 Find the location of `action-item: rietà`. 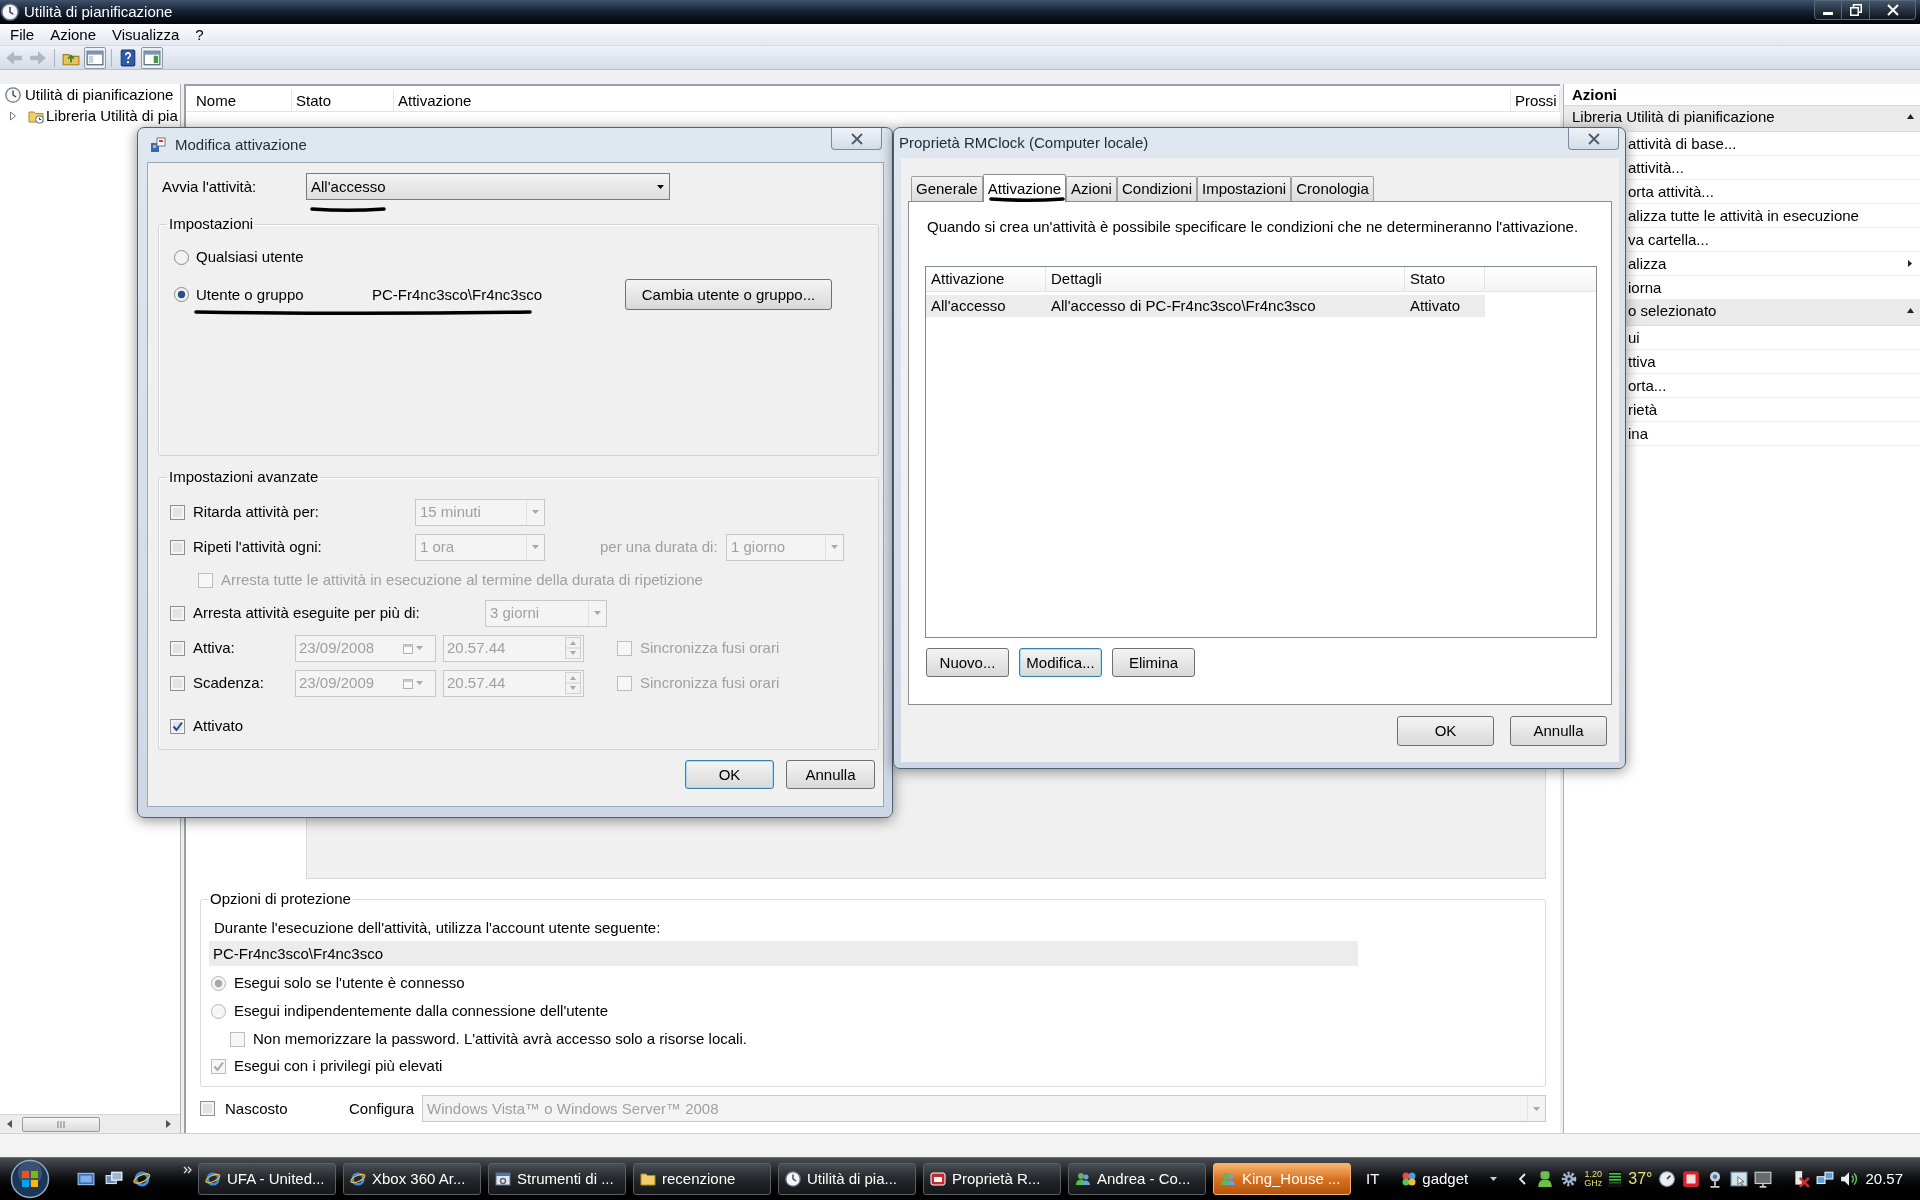

action-item: rietà is located at coordinates (1643, 409).